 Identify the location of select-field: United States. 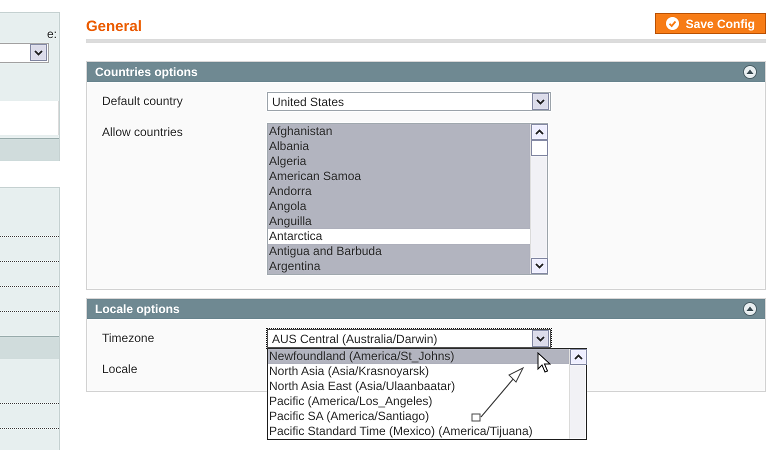
(409, 101).